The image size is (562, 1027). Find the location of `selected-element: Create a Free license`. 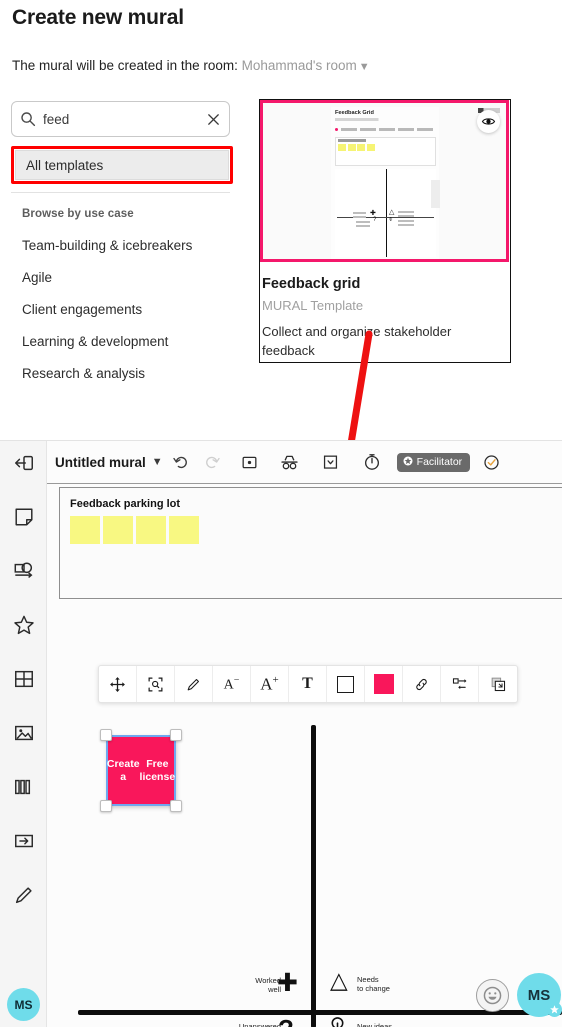

selected-element: Create a Free license is located at coordinates (141, 770).